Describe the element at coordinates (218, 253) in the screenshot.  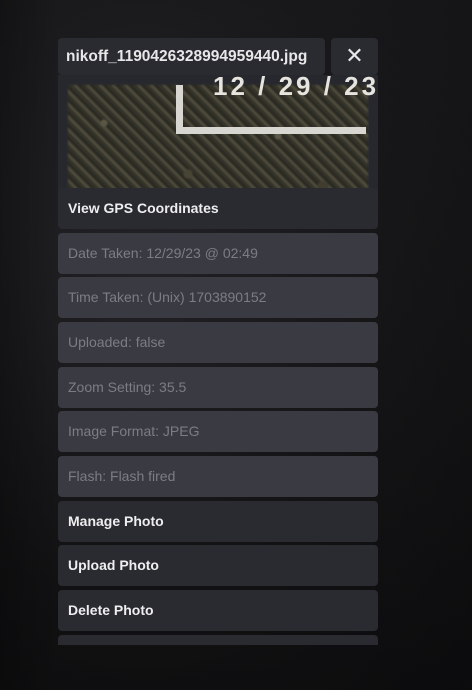
I see `date-taken-info: Date Taken: 12/29/23 @ 02:49` at that location.